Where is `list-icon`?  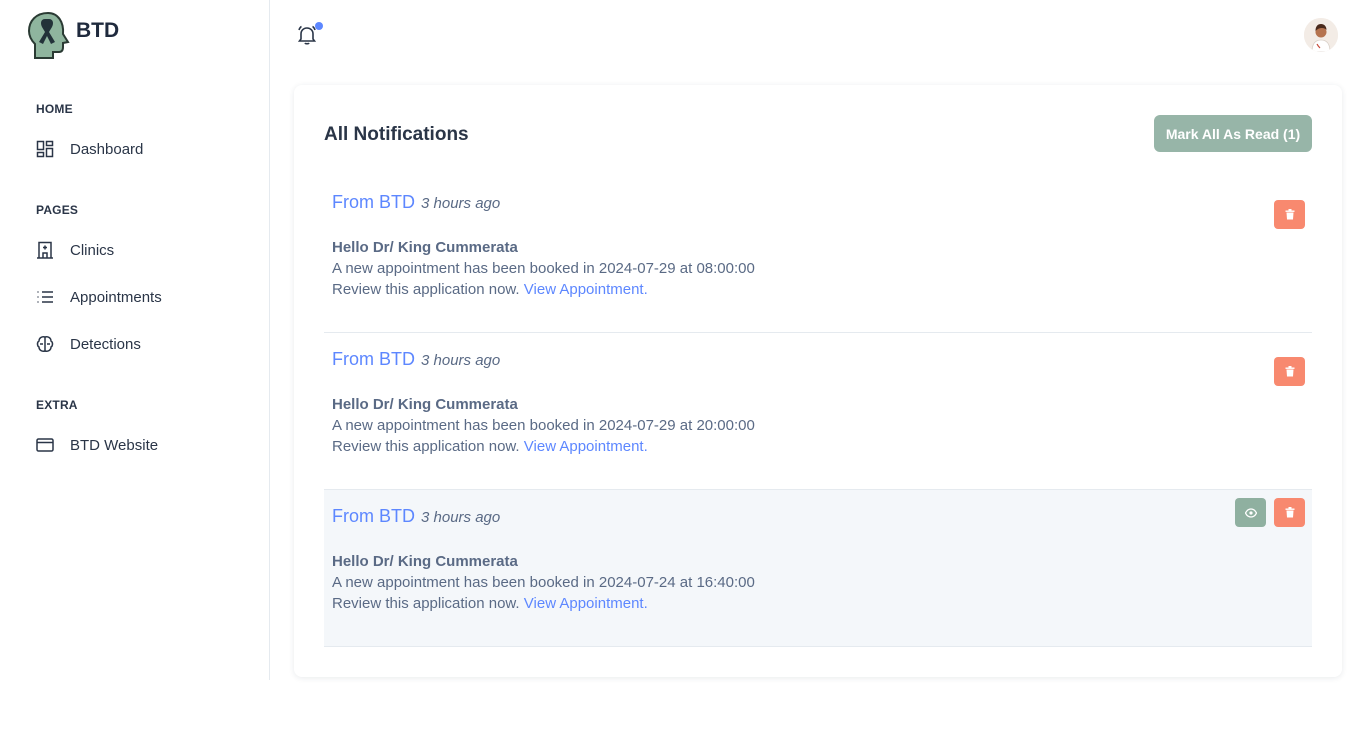 list-icon is located at coordinates (45, 297).